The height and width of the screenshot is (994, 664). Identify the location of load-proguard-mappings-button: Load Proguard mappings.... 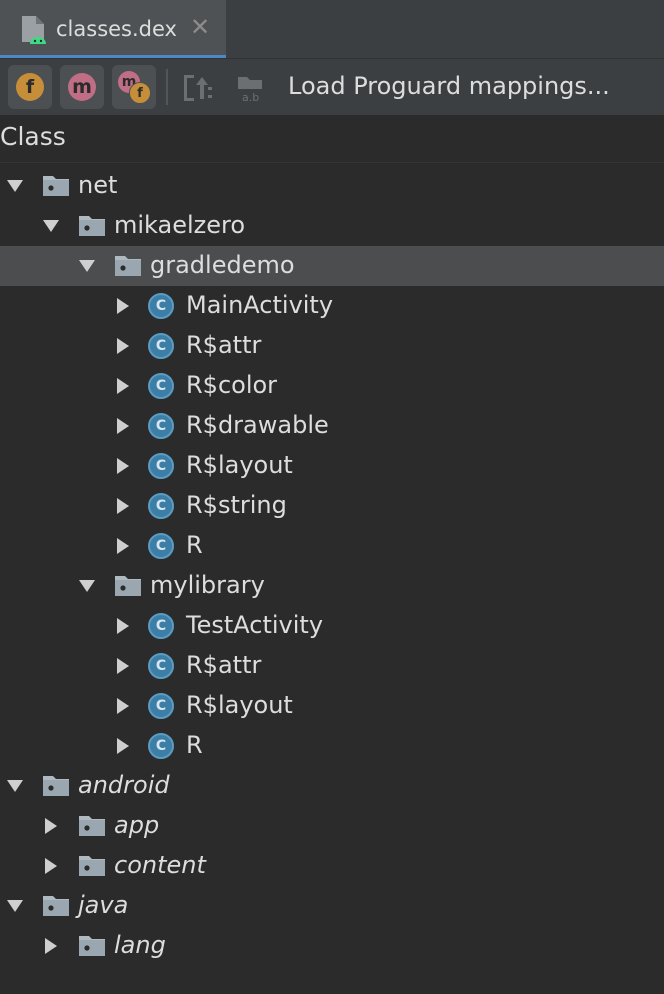
(449, 86).